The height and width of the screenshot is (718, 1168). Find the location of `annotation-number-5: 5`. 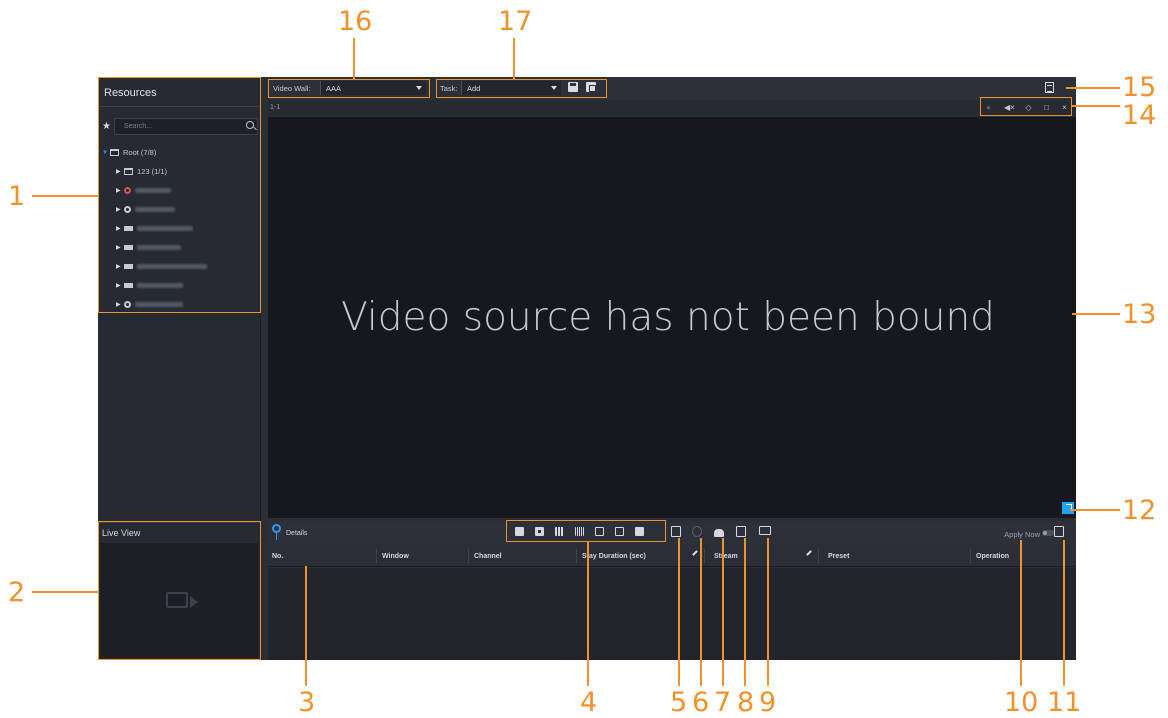

annotation-number-5: 5 is located at coordinates (679, 702).